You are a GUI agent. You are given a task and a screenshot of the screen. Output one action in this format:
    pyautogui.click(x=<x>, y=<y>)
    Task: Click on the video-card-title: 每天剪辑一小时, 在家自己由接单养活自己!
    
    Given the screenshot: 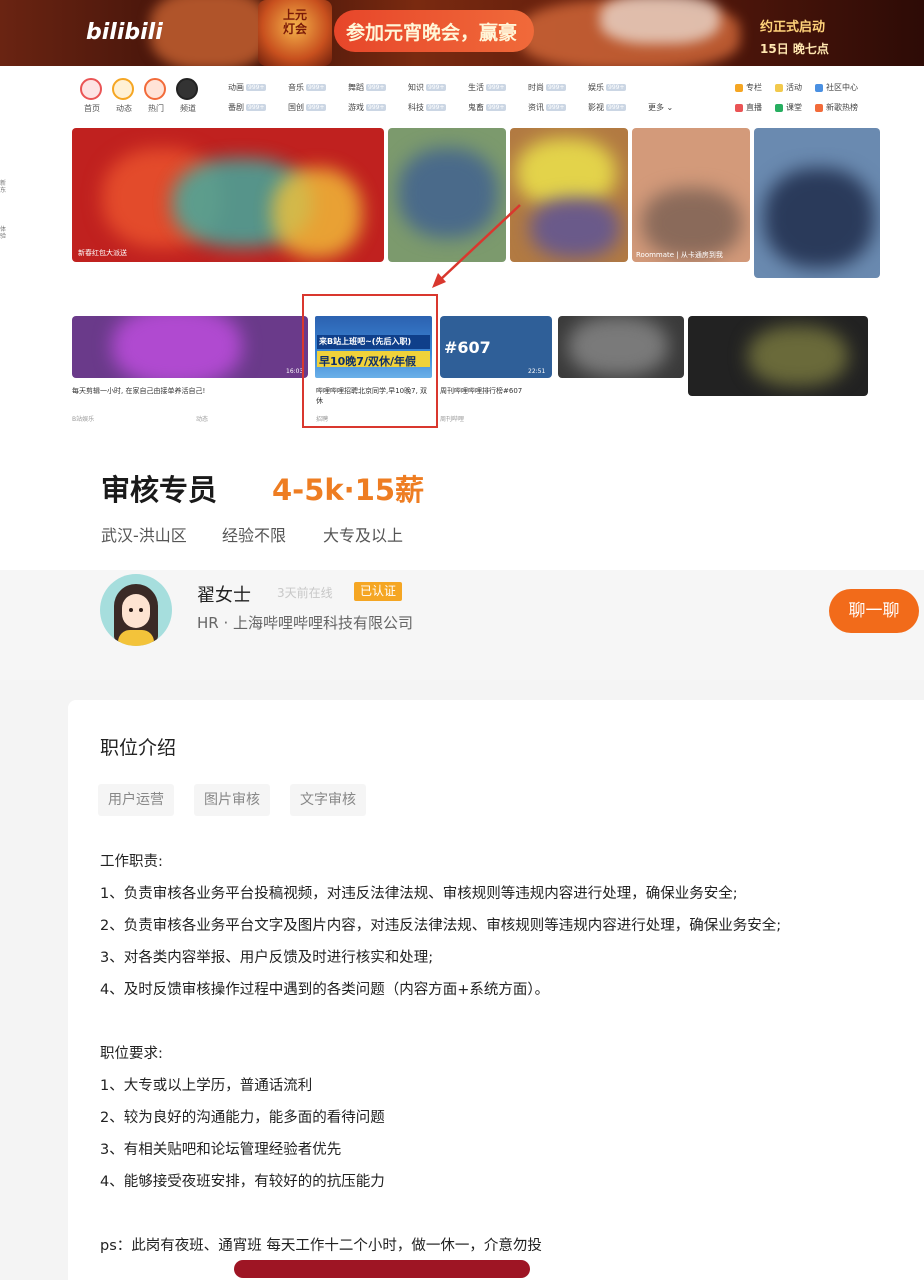 What is the action you would take?
    pyautogui.click(x=187, y=391)
    